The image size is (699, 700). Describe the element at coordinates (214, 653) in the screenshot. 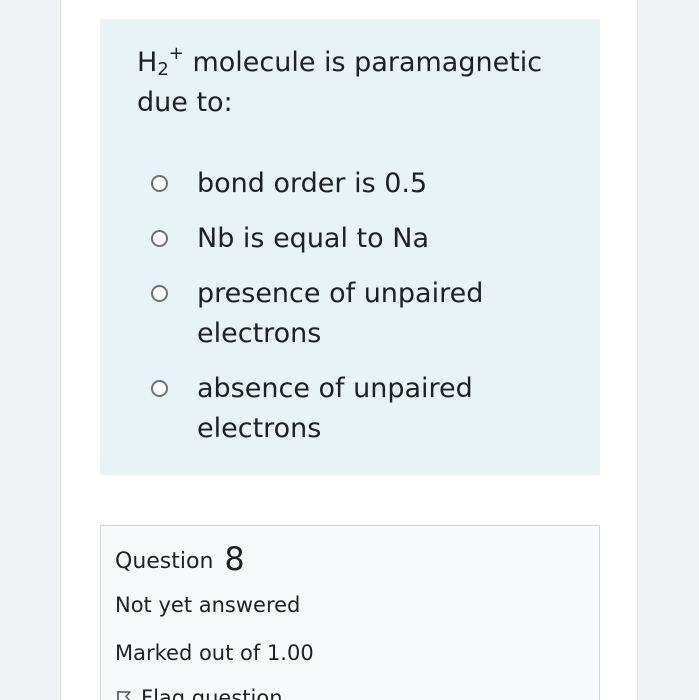

I see `question-grade: Marked out of 1.00` at that location.